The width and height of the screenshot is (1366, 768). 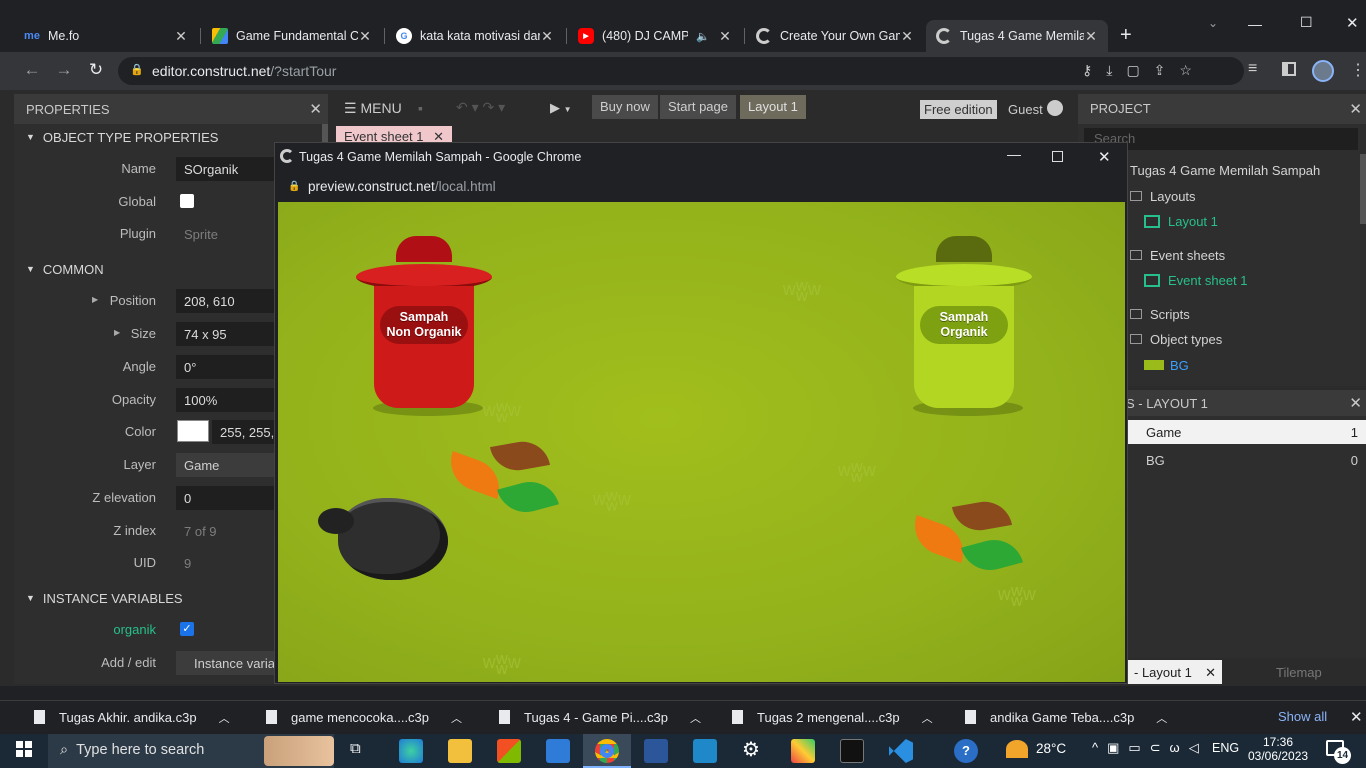 I want to click on edge-icon, so click(x=411, y=751).